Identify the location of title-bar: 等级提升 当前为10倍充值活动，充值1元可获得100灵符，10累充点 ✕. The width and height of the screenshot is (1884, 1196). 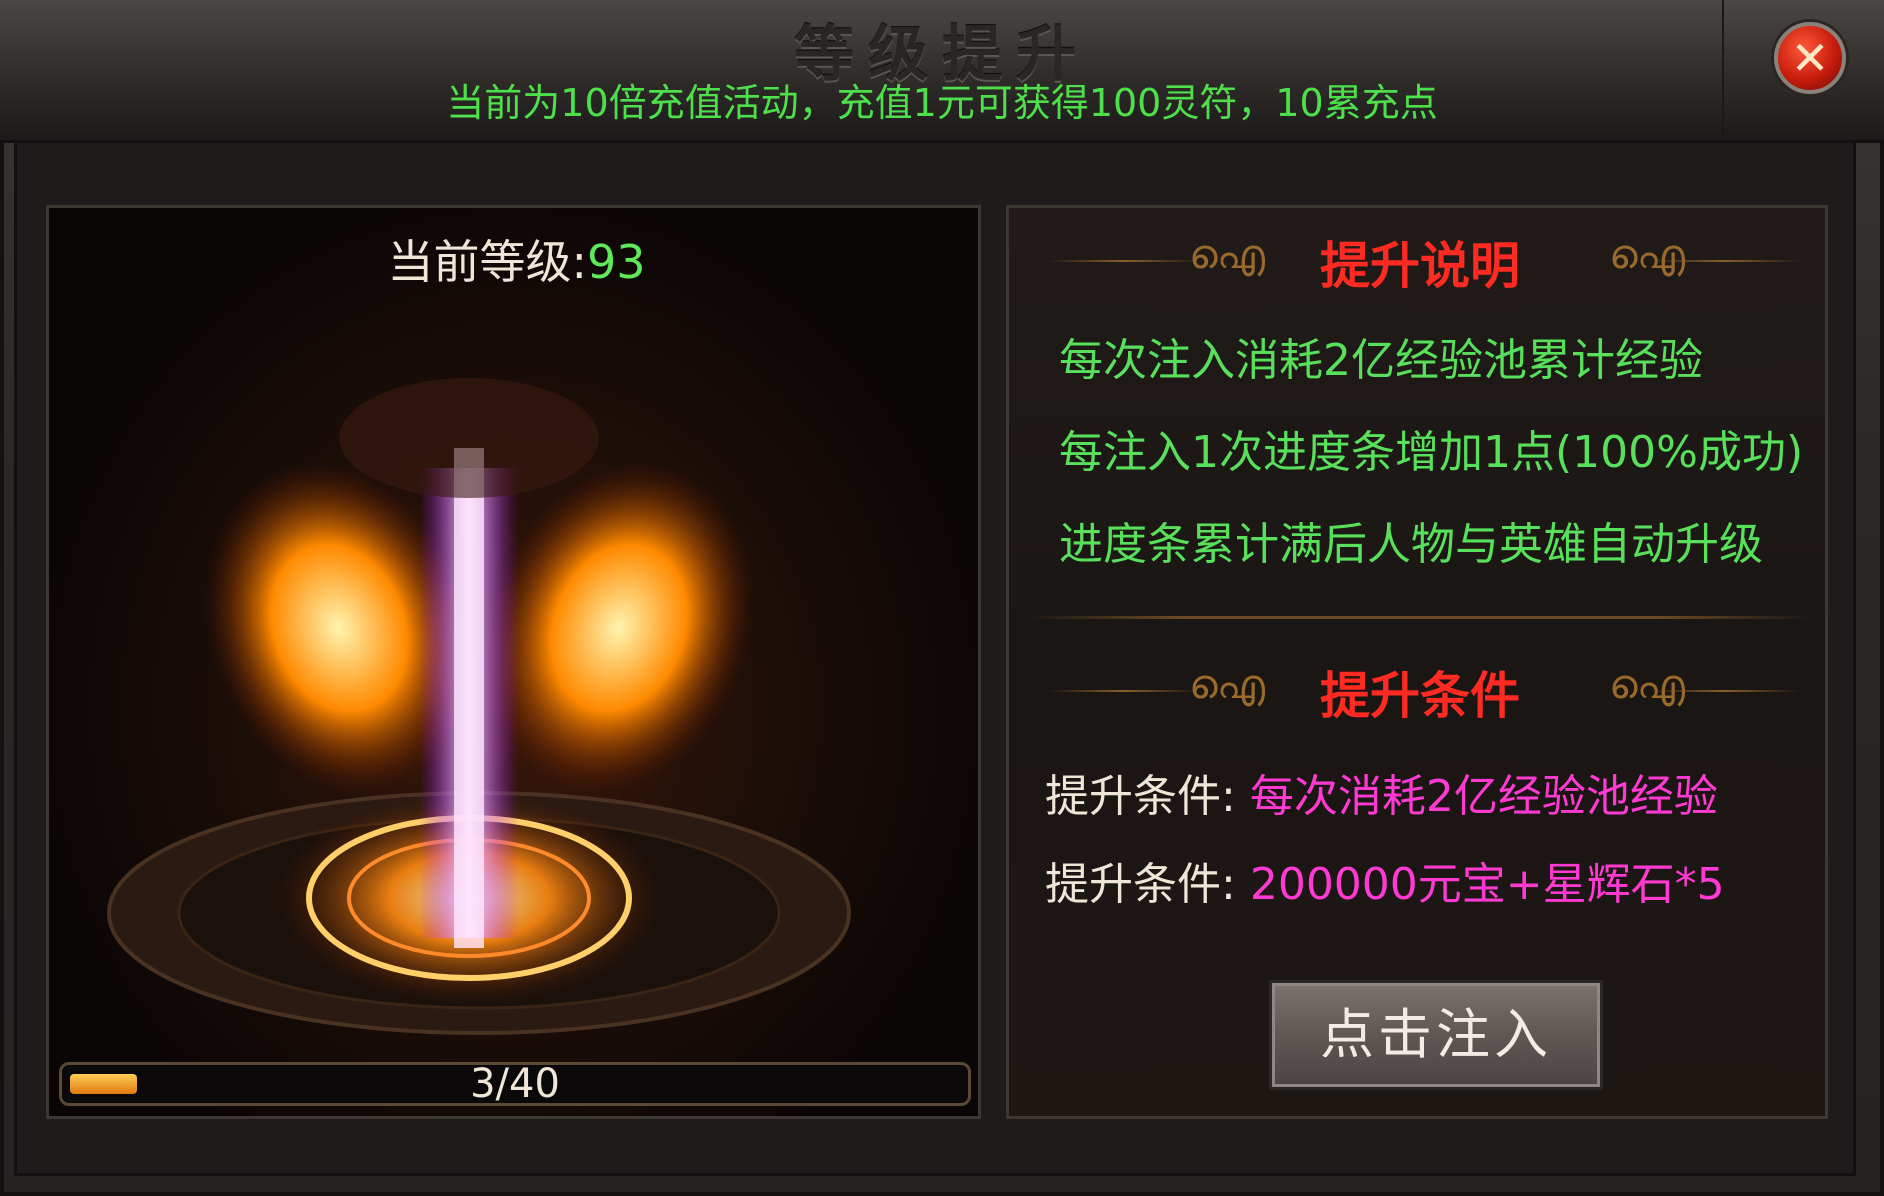
(942, 71).